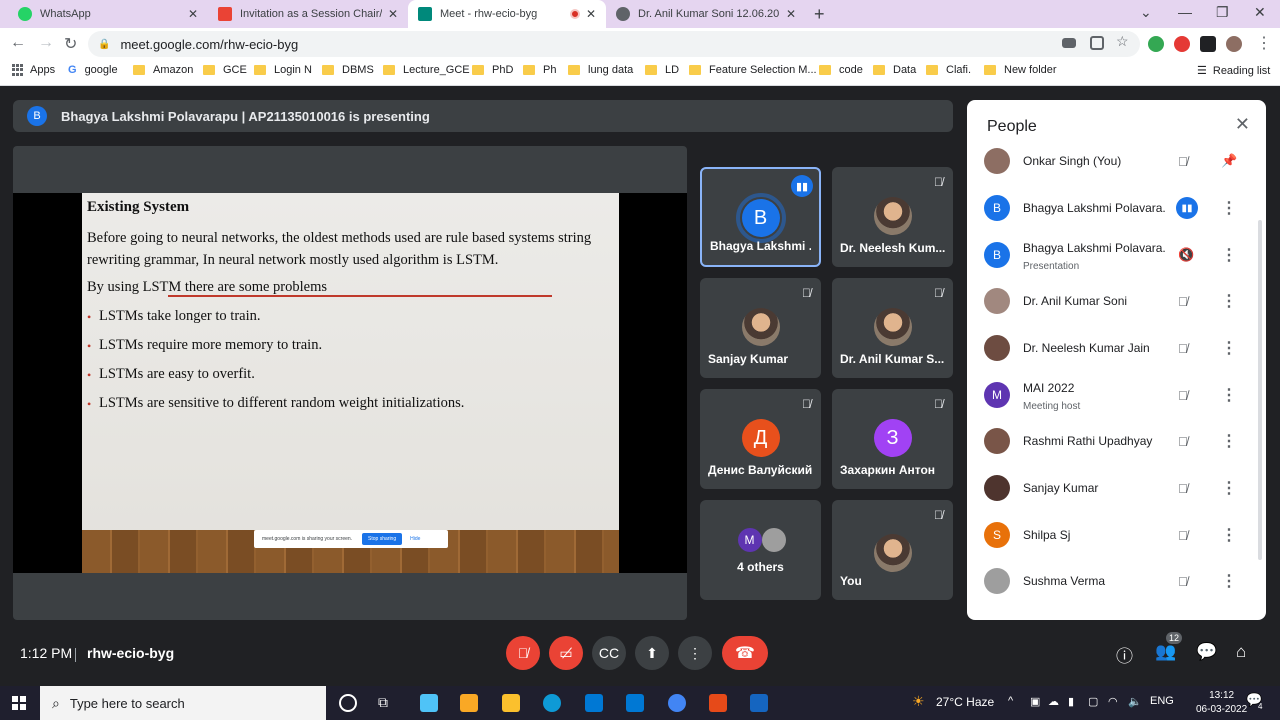 The width and height of the screenshot is (1280, 720). I want to click on meeting-details-icon: ⓘ, so click(1124, 654).